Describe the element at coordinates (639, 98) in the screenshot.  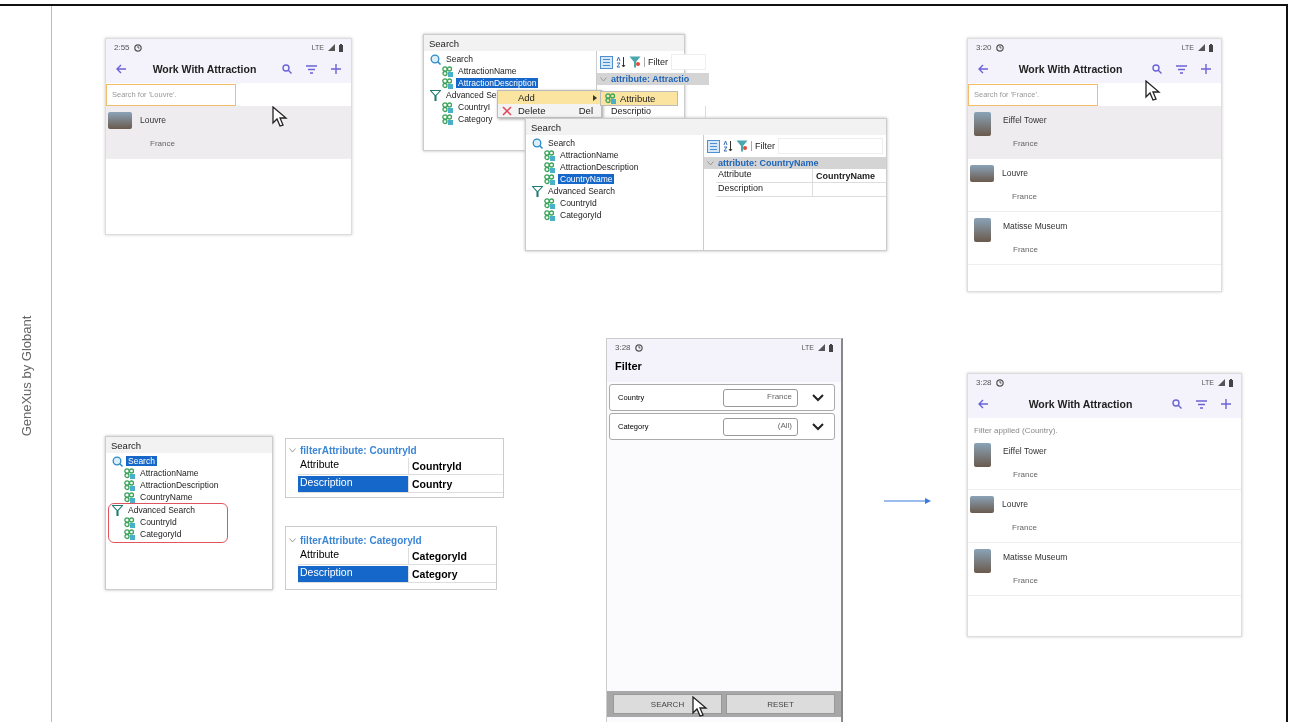
I see `menu-item: Attribute` at that location.